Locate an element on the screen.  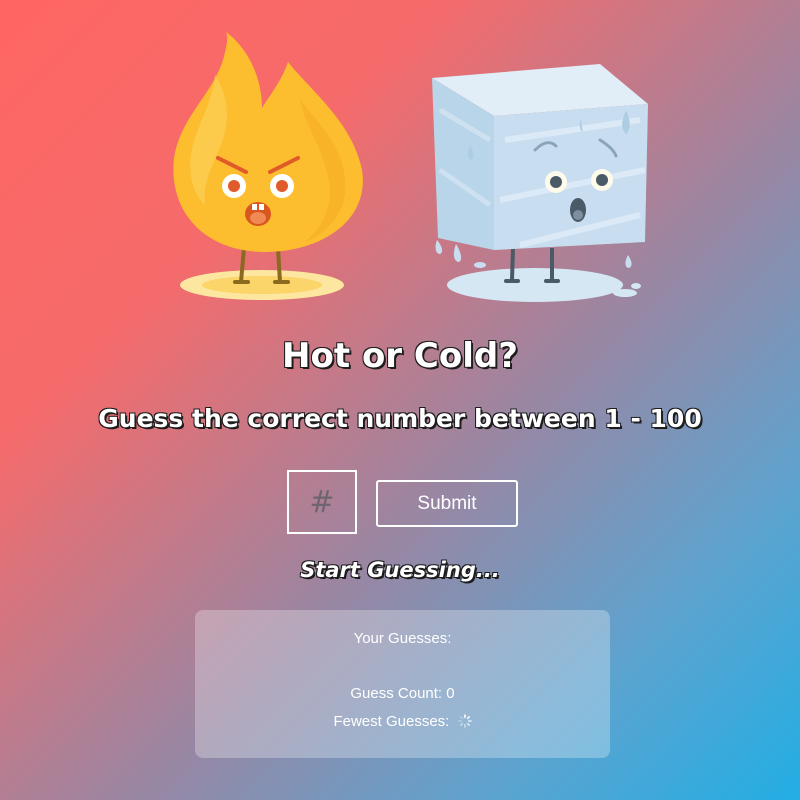
guess-count-label: Guess Count: is located at coordinates (396, 693).